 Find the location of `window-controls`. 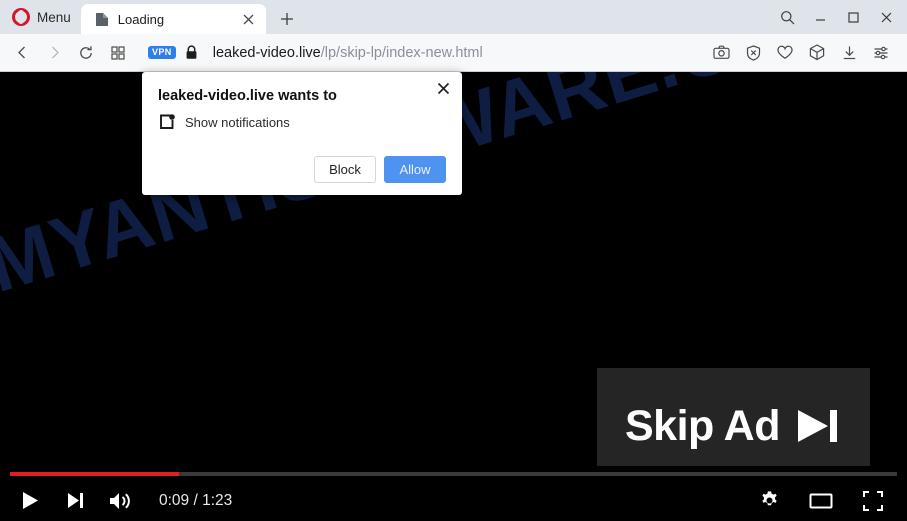

window-controls is located at coordinates (839, 17).